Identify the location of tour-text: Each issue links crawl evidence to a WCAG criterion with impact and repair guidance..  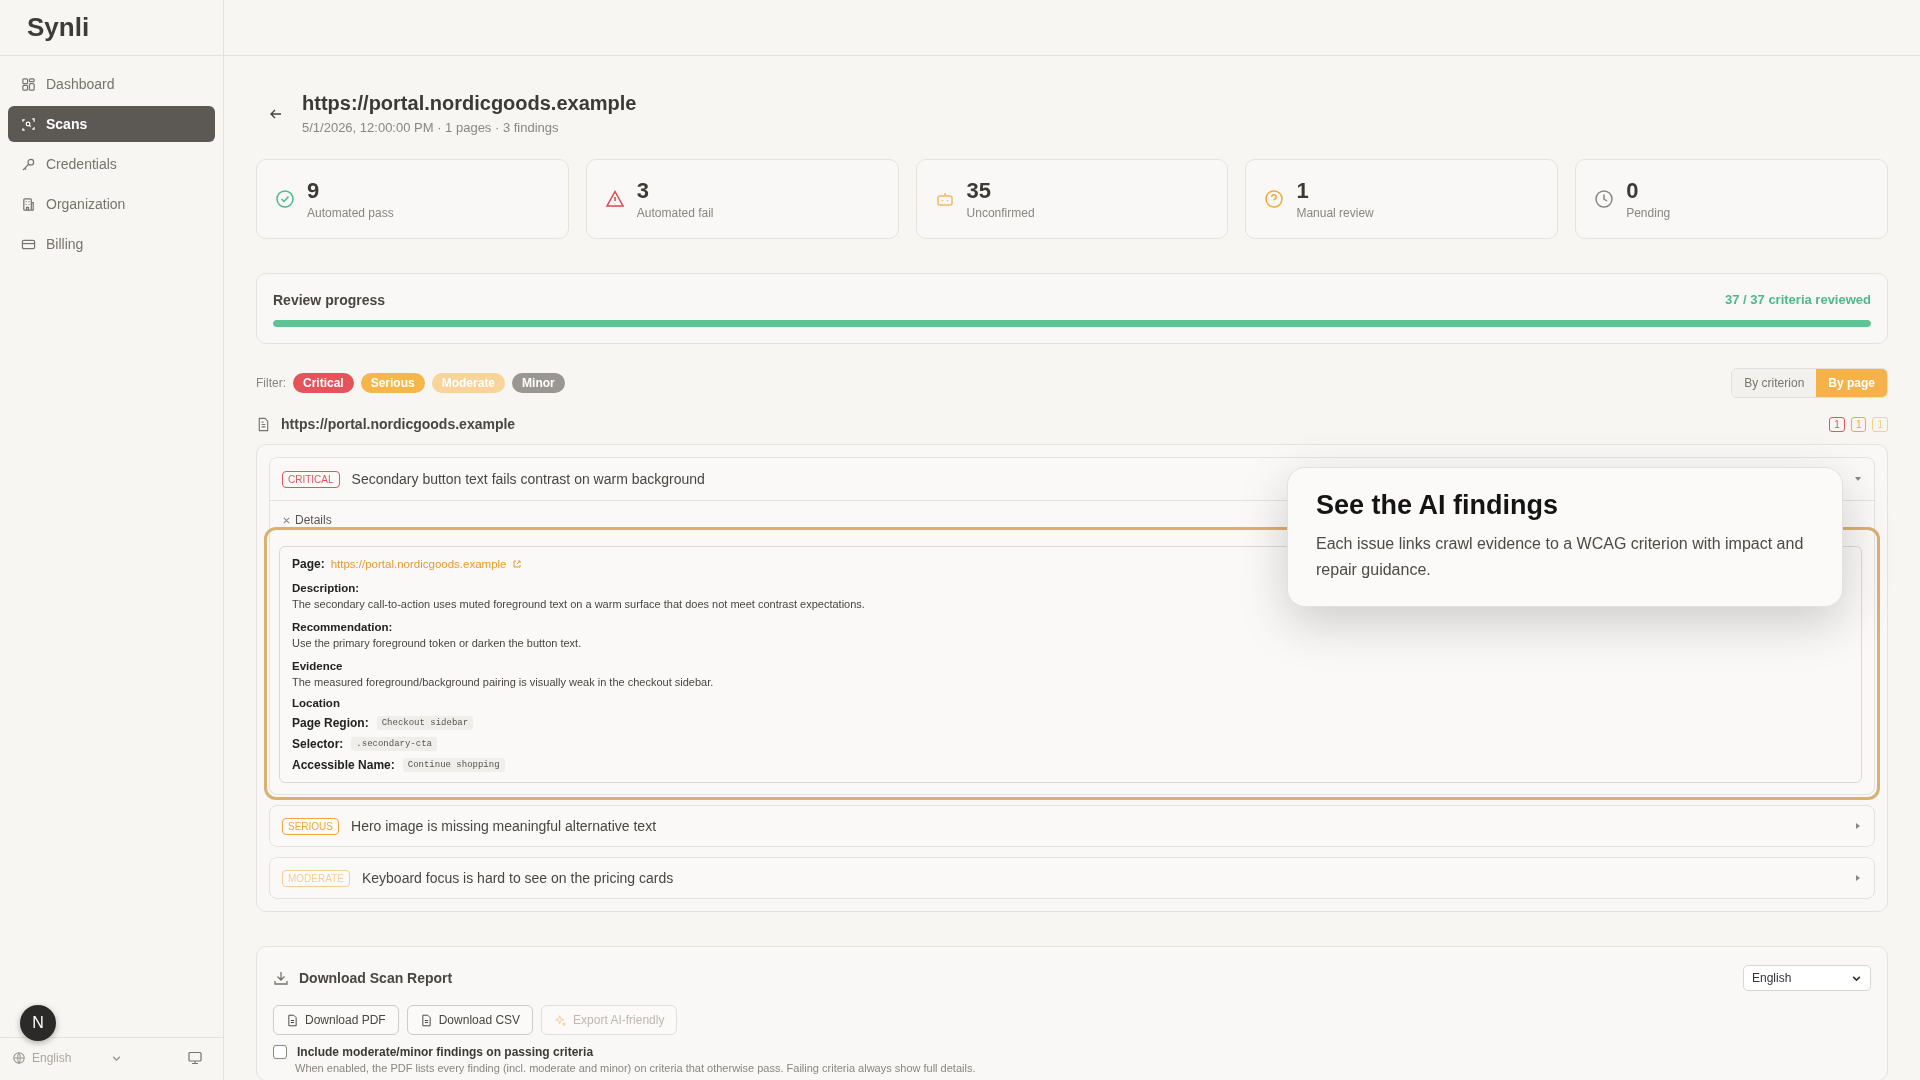
(1560, 557).